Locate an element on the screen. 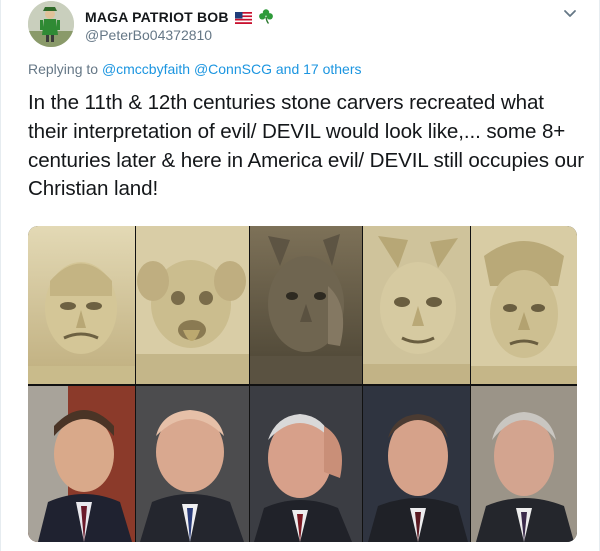 Image resolution: width=600 pixels, height=551 pixels. stone-gargoyle-4-image is located at coordinates (416, 305).